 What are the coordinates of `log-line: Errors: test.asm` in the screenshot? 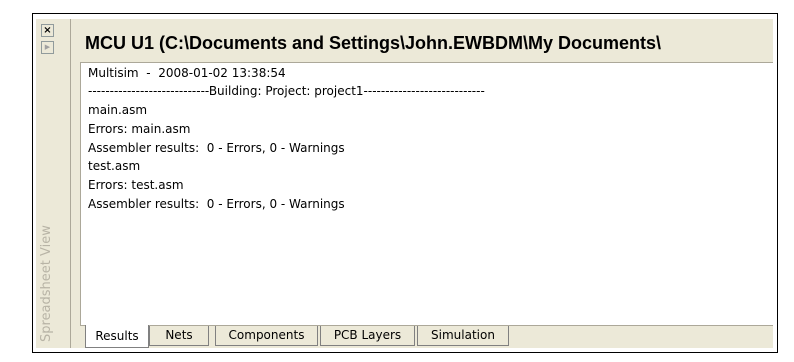 It's located at (136, 185).